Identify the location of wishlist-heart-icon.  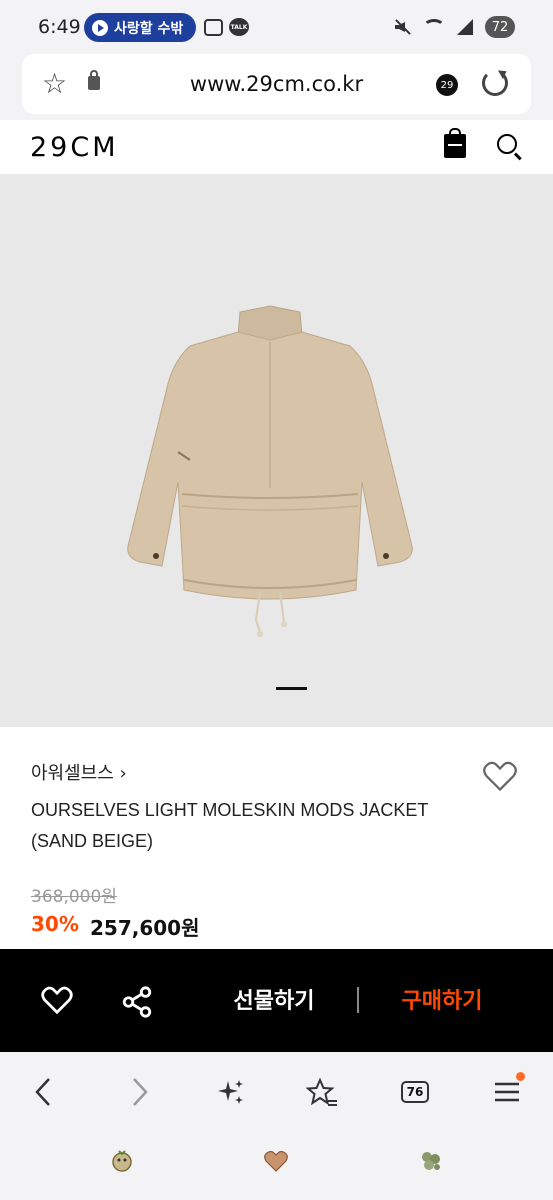
(500, 776).